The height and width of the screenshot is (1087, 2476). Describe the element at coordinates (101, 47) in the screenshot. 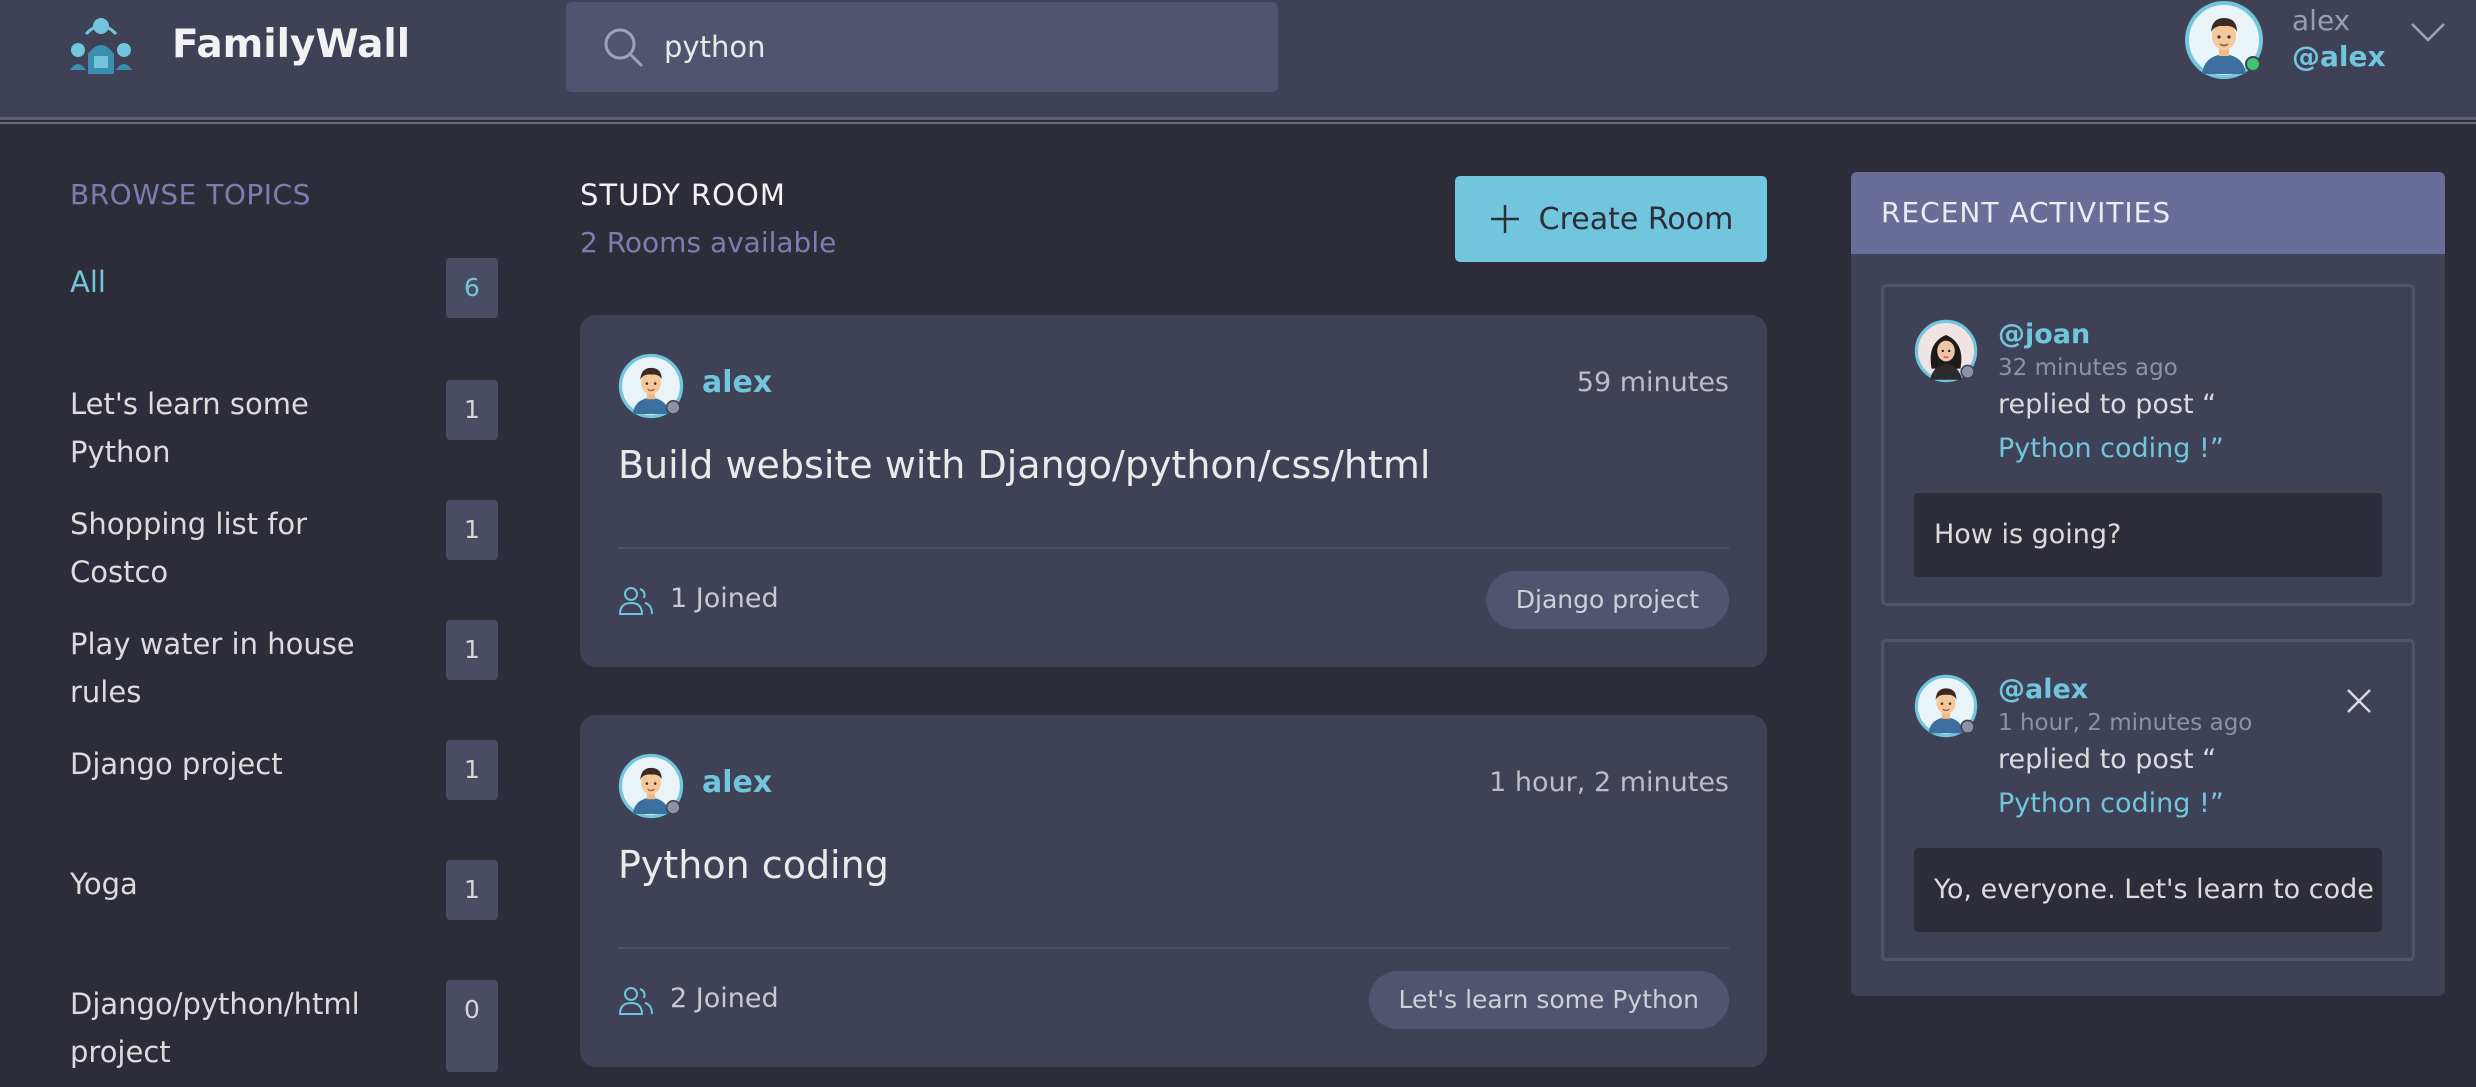

I see `family-logo-icon` at that location.